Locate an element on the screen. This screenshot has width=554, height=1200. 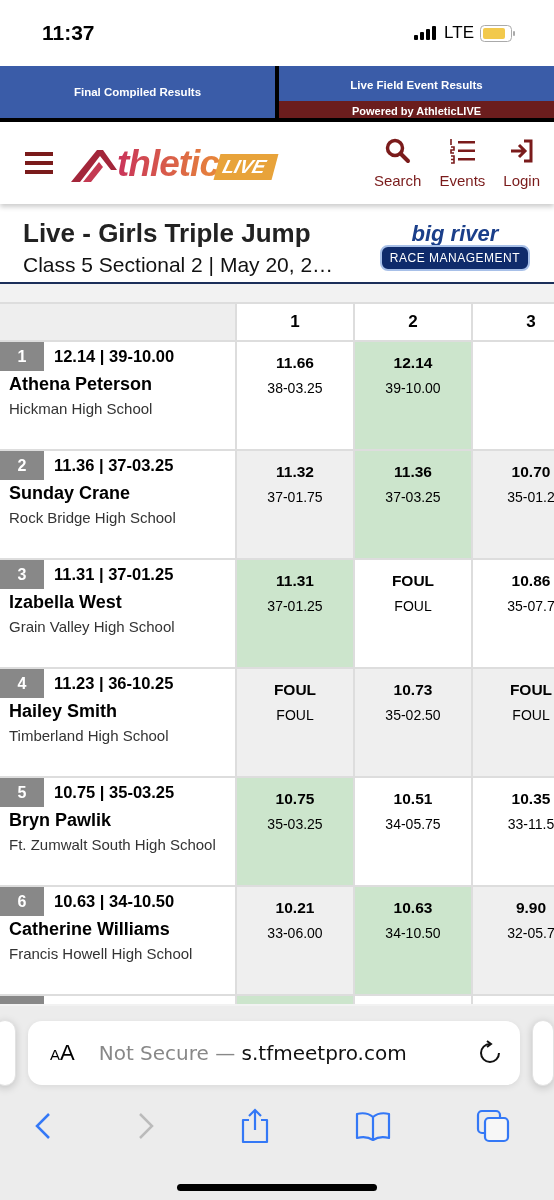
best-mark: 10.75 | 35-03.25 is located at coordinates (114, 792).